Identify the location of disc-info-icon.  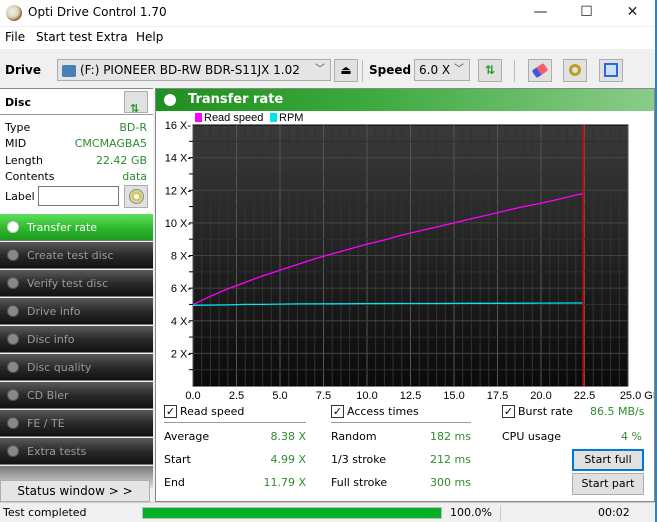
(13, 339).